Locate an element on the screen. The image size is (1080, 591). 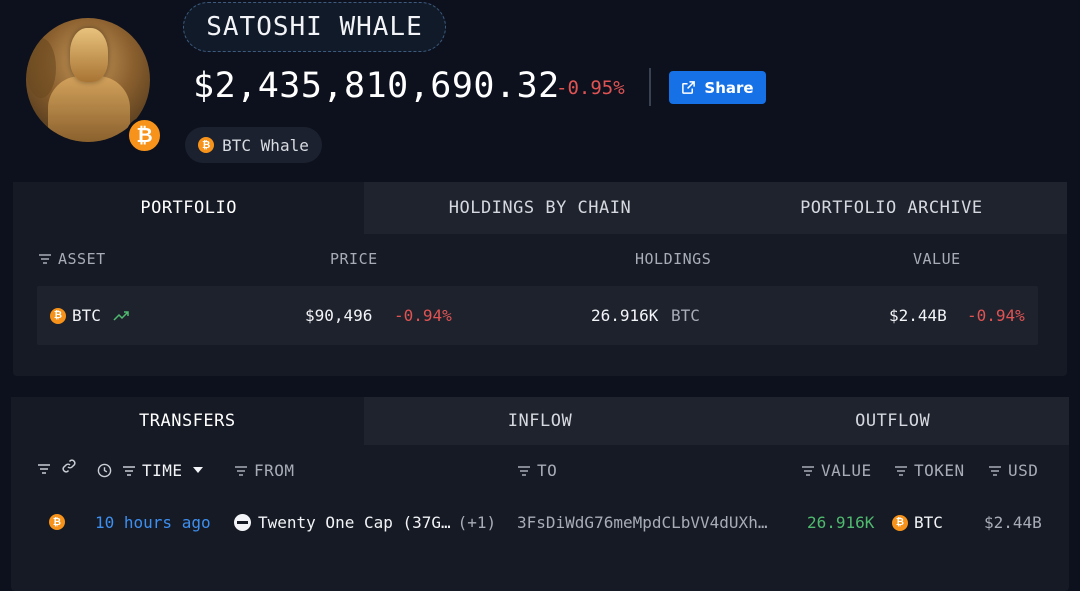
token-cell: ₿ BTC is located at coordinates (917, 522).